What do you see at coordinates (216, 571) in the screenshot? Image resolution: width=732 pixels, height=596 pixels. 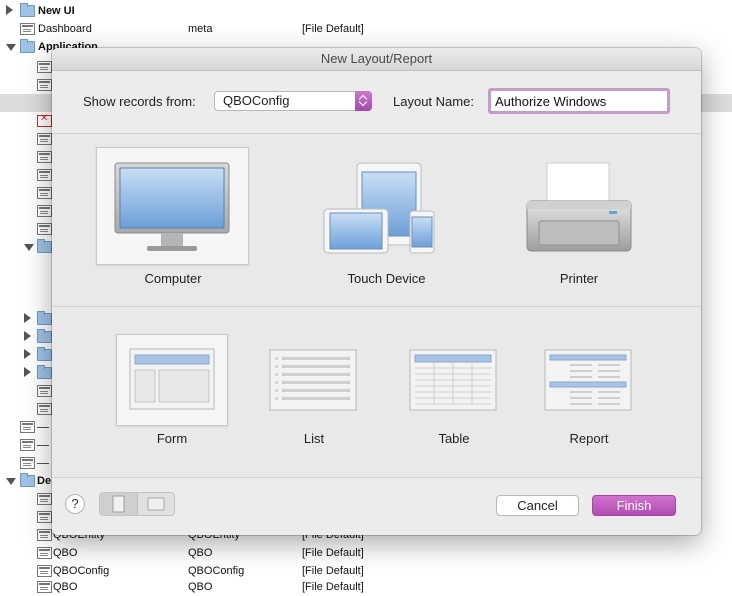 I see `list-item-table: QBOConfig` at bounding box center [216, 571].